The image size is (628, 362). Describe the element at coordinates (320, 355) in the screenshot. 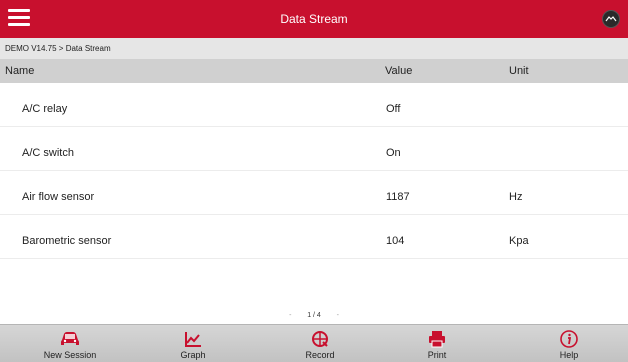

I see `record-label: Record` at that location.